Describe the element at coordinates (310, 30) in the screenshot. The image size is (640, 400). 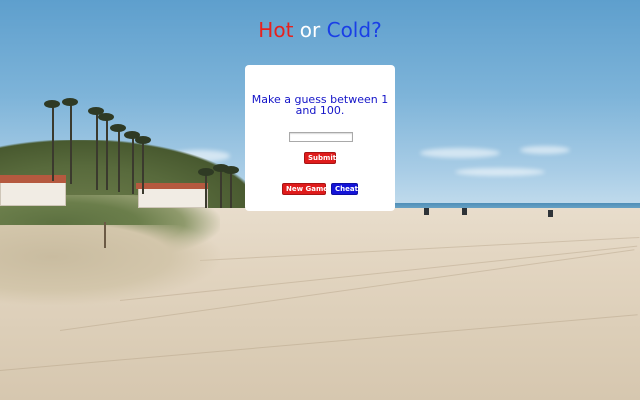
I see `title-or: or` at that location.